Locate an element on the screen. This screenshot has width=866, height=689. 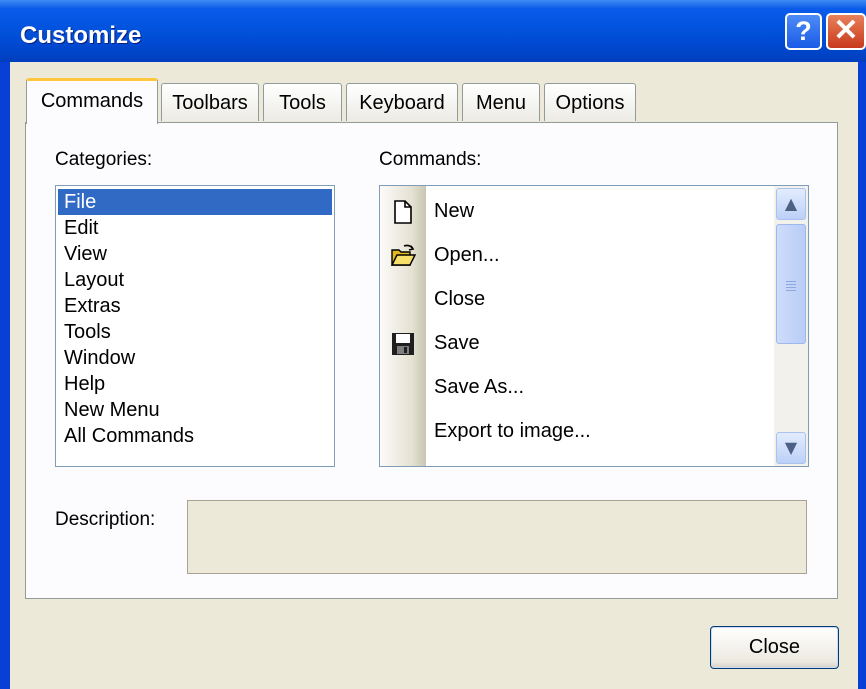
title-bar: Customize ? ✕ is located at coordinates (433, 31).